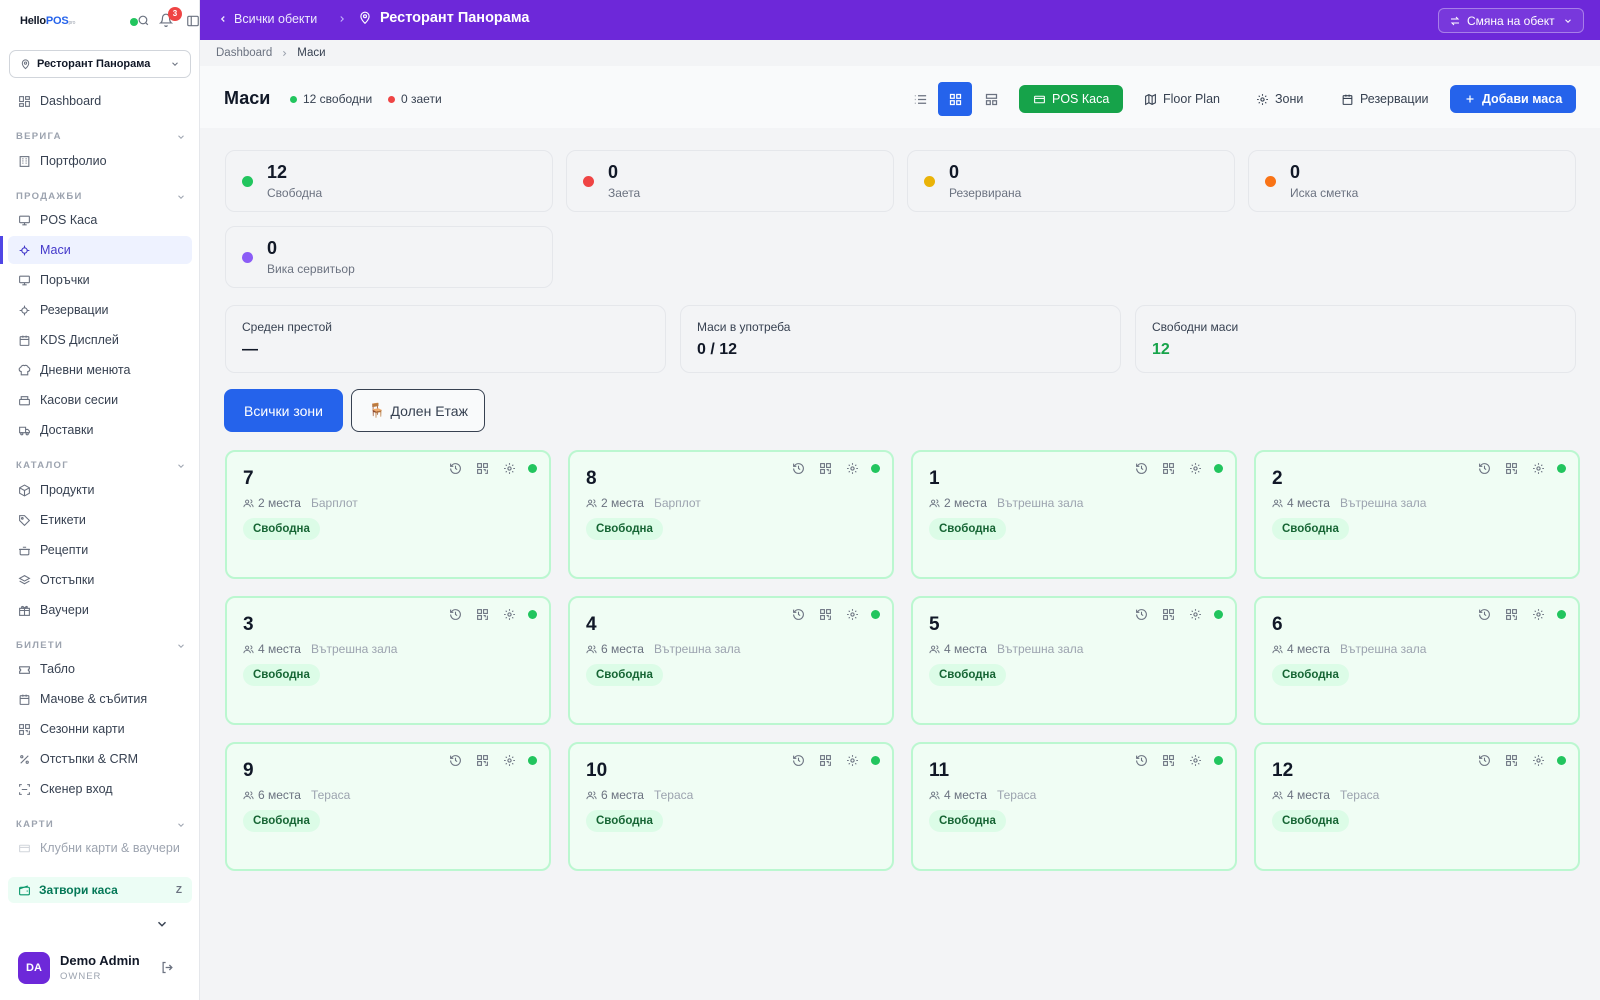 The height and width of the screenshot is (1000, 1600). I want to click on table-card: 8 2 места Барплот Свободна, so click(731, 514).